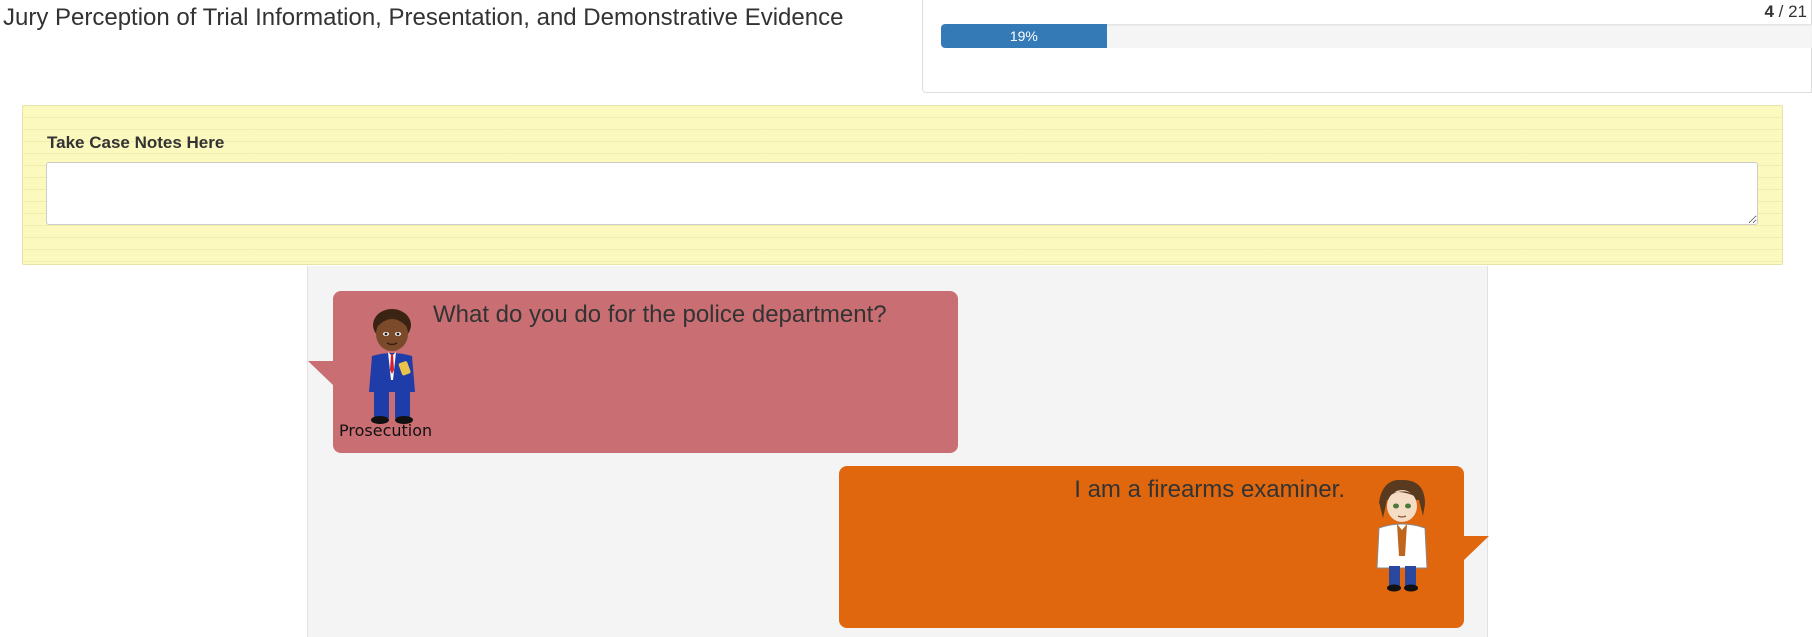 This screenshot has width=1812, height=637. I want to click on progress-bar-fill: 19%, so click(1024, 36).